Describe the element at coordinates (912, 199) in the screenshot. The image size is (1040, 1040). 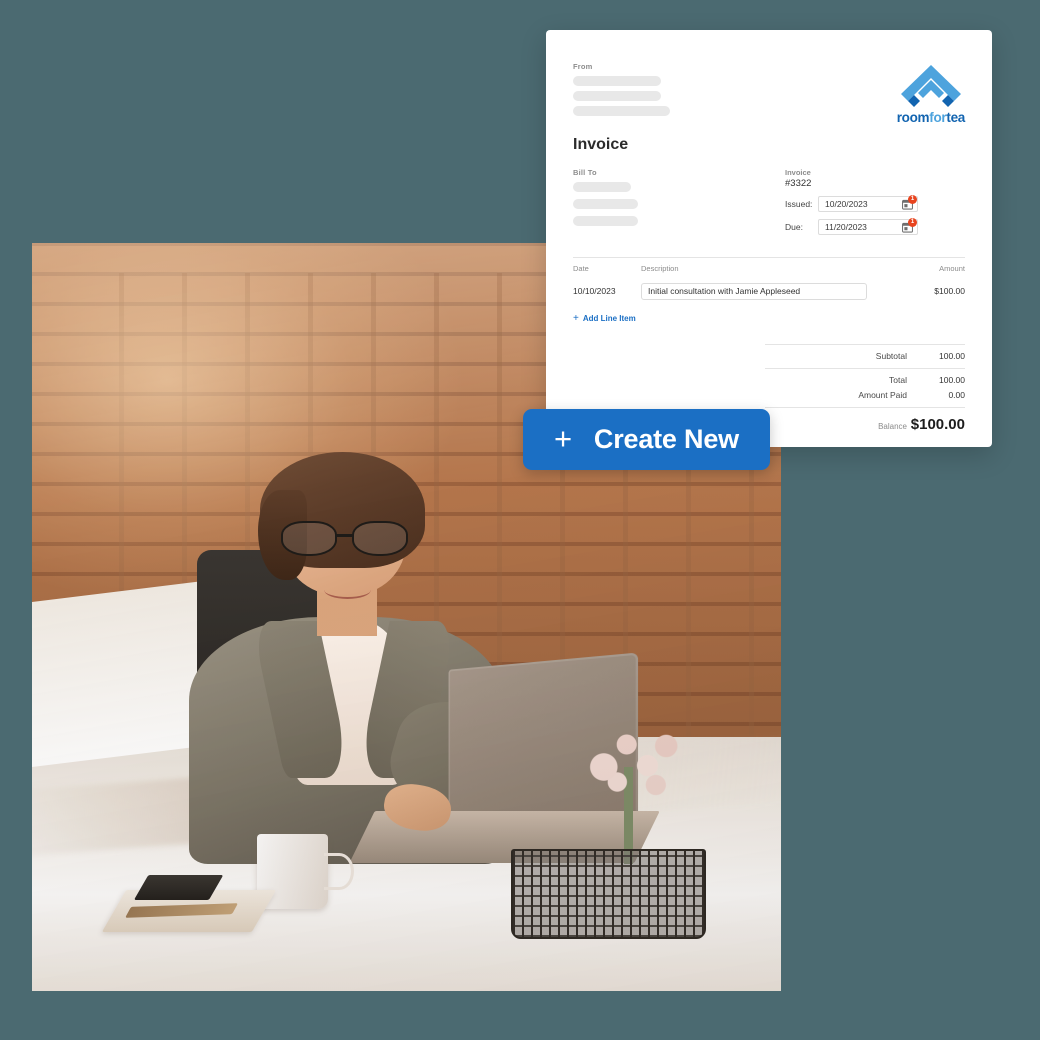
I see `issued-date-badge: 1` at that location.